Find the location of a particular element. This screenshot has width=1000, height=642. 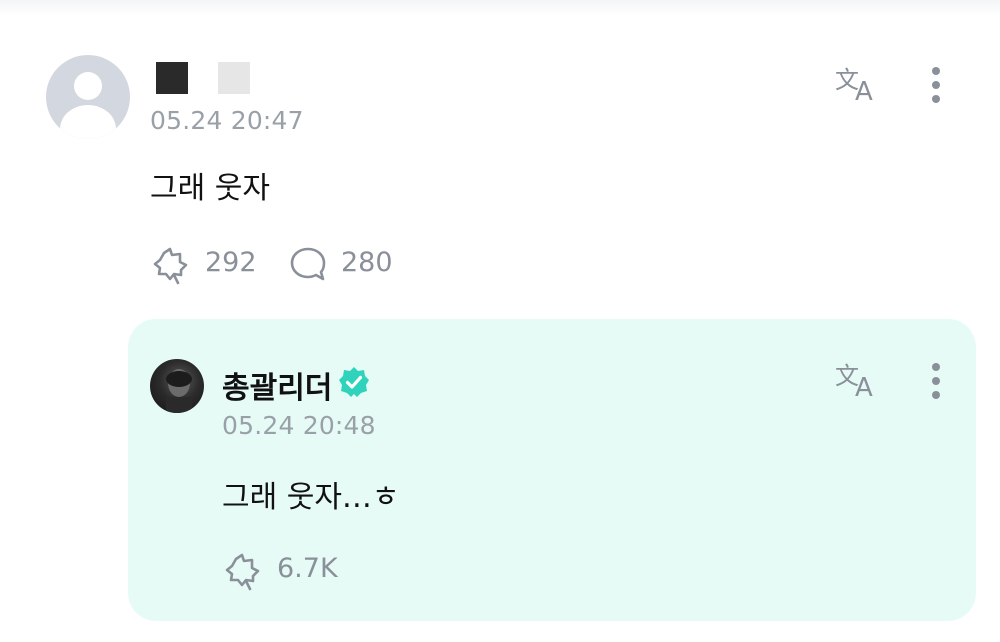

reply-timestamp: 05.24 20:48 is located at coordinates (299, 425).